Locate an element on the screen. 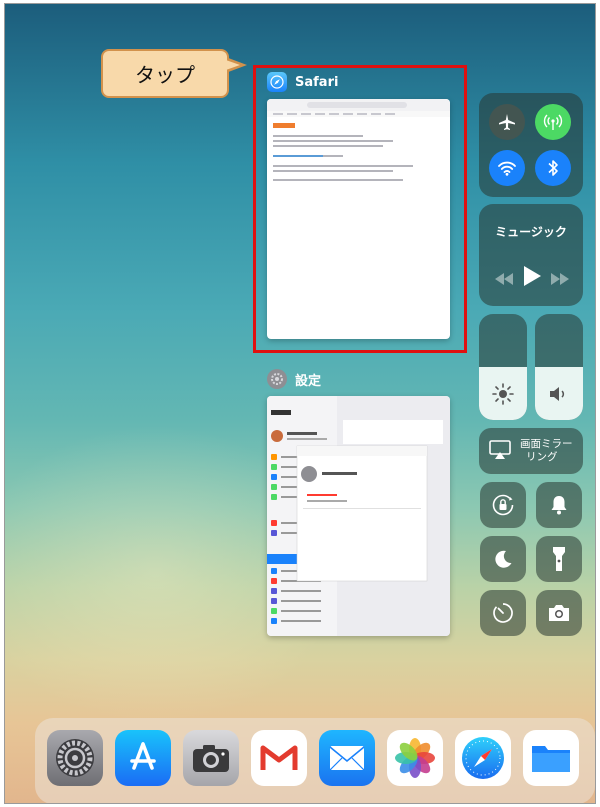 The height and width of the screenshot is (807, 600). do-not-disturb-moon-icon is located at coordinates (503, 559).